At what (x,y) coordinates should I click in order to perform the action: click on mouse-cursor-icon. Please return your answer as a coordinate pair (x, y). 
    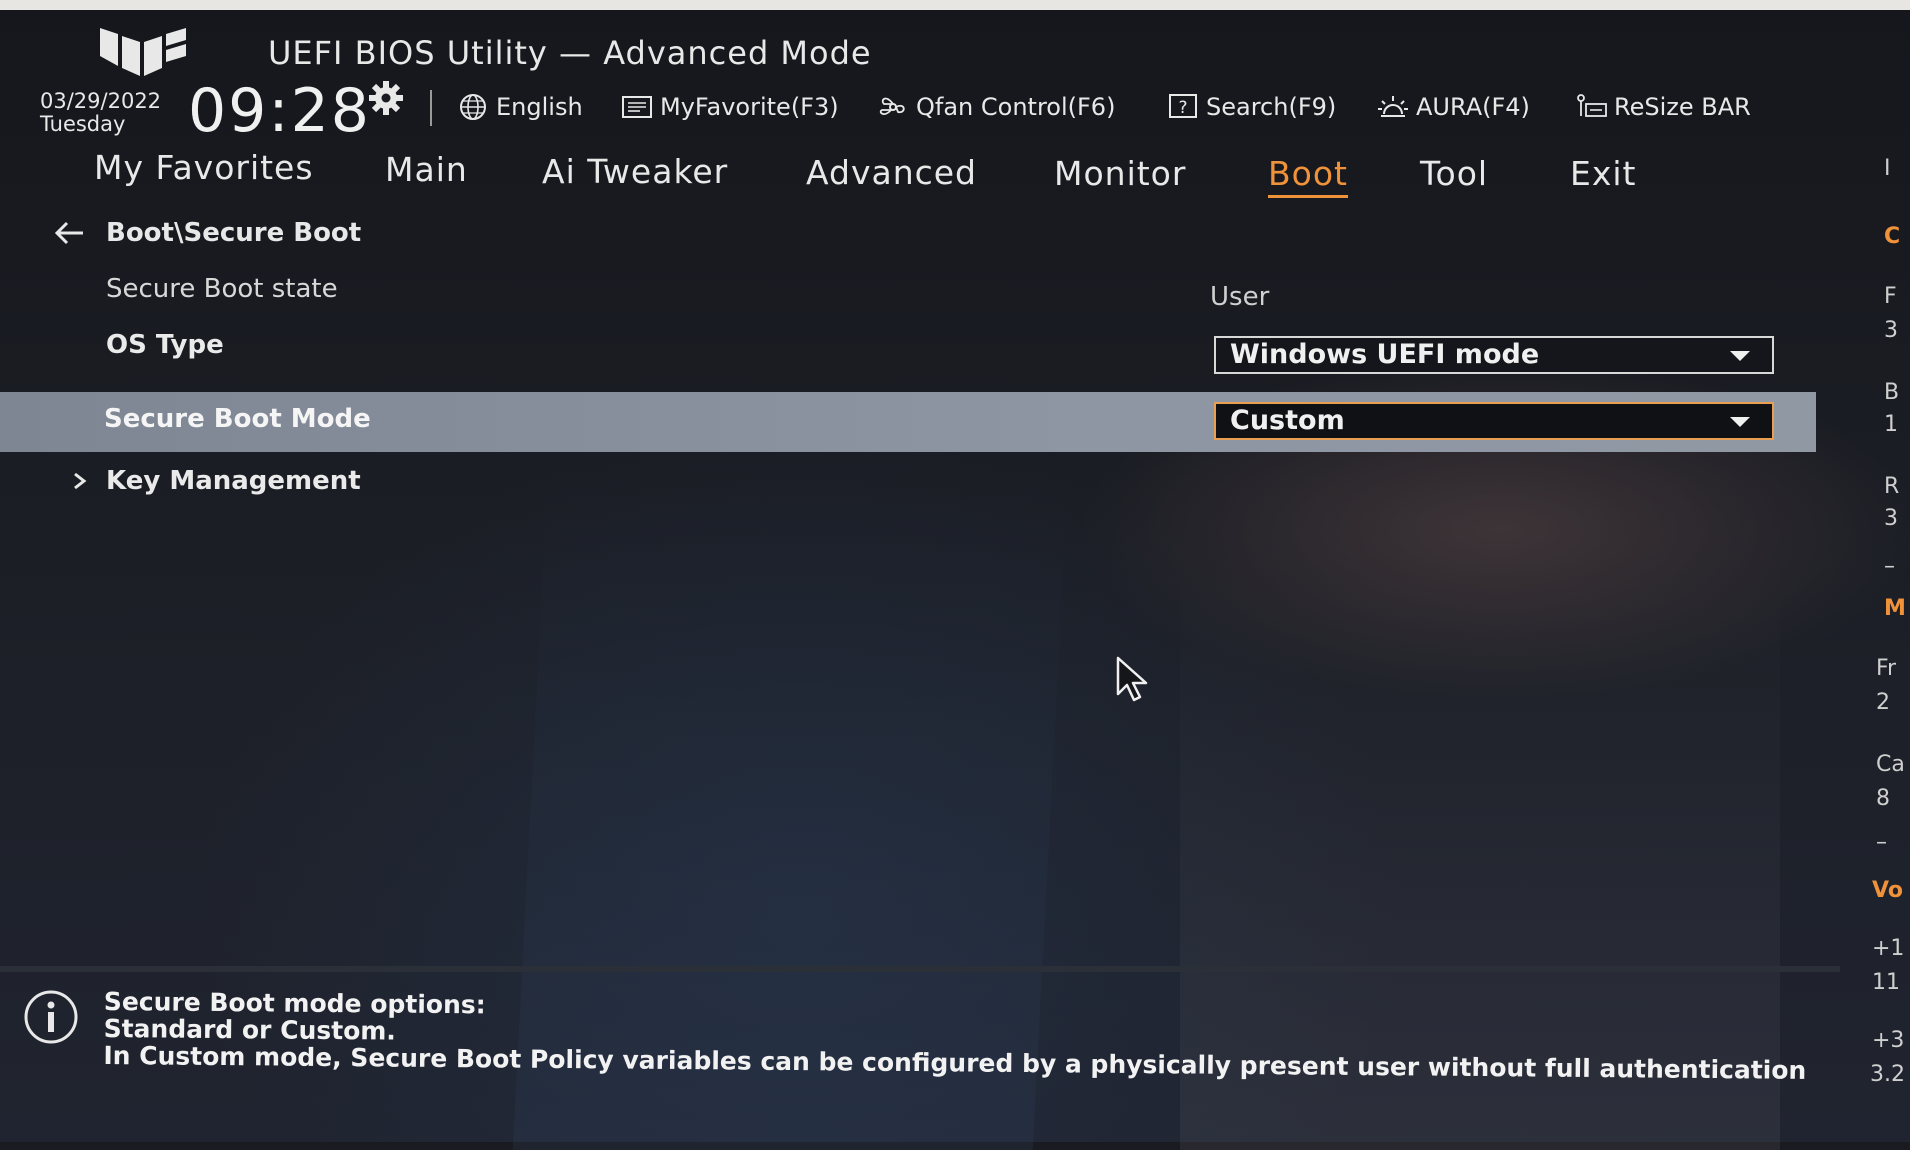
    Looking at the image, I should click on (1132, 679).